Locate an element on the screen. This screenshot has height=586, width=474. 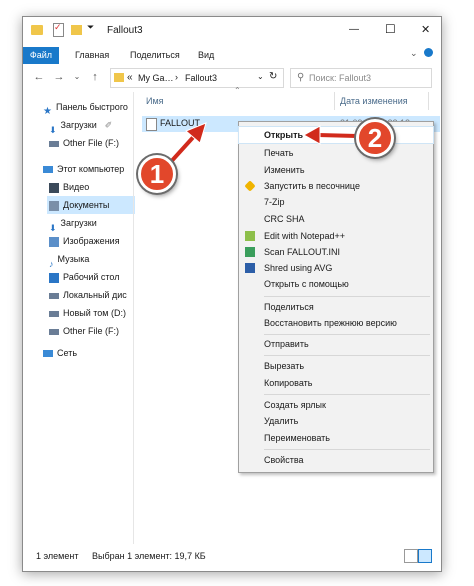
step-badge-2: 2 is located at coordinates (375, 138).